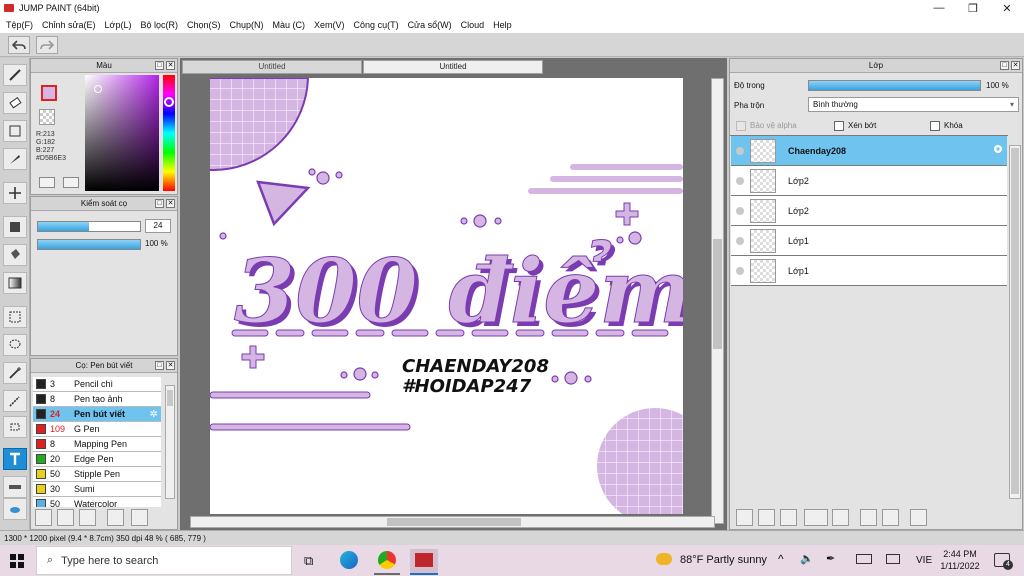 The width and height of the screenshot is (1024, 576). I want to click on menu-layer: Lớp(L), so click(120, 25).